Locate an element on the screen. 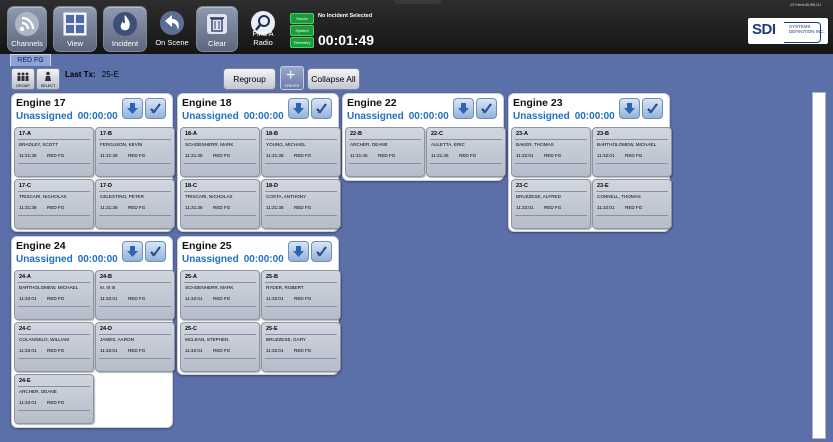 The width and height of the screenshot is (833, 442). down-arrow-icon is located at coordinates (298, 251).